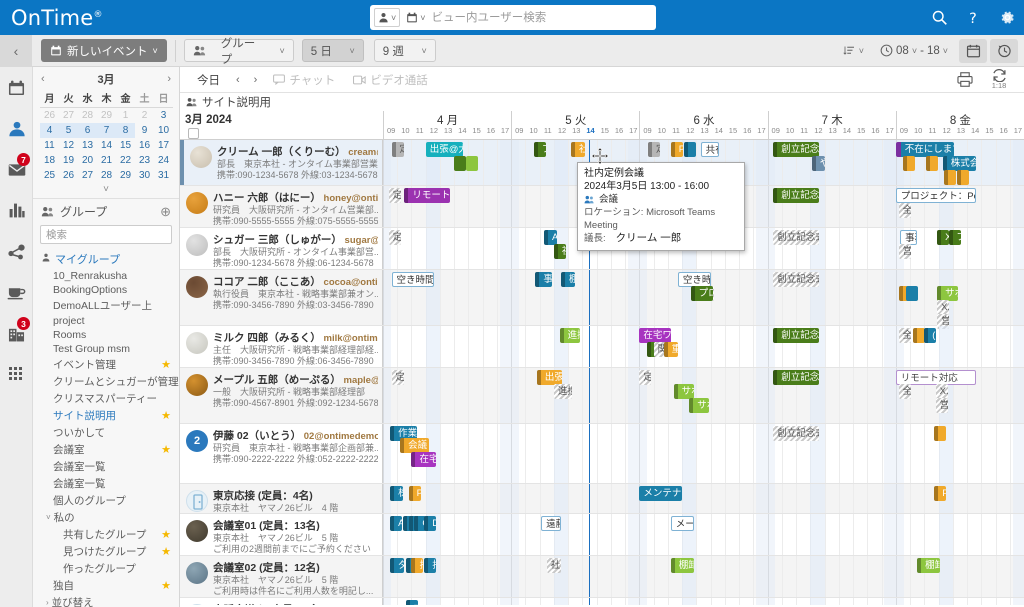 This screenshot has width=1024, height=607. I want to click on group-item-14: 個人のグループ, so click(106, 500).